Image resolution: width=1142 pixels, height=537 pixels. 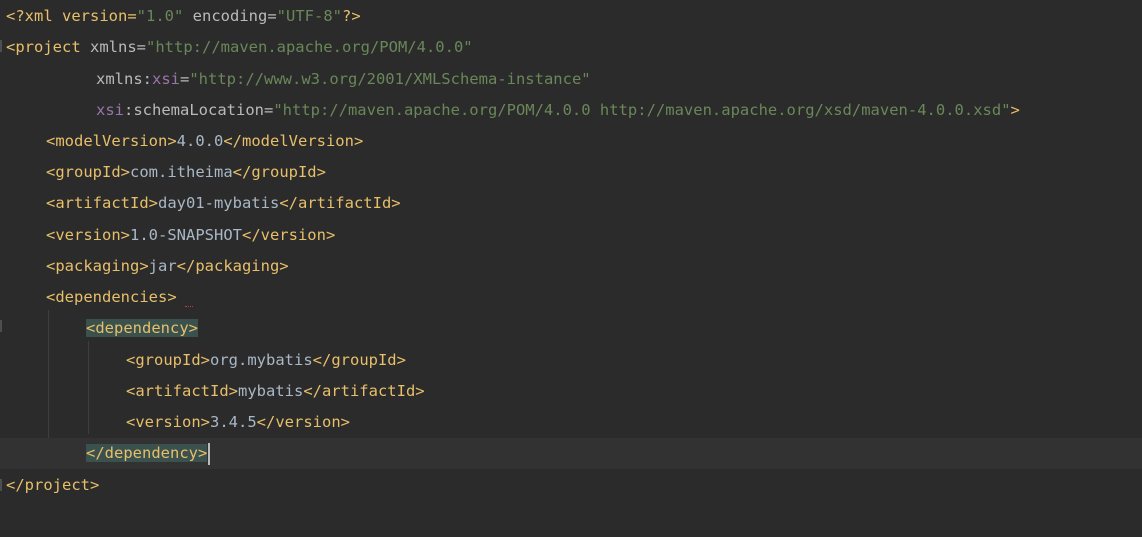 I want to click on attr-name: encoding=, so click(x=230, y=16).